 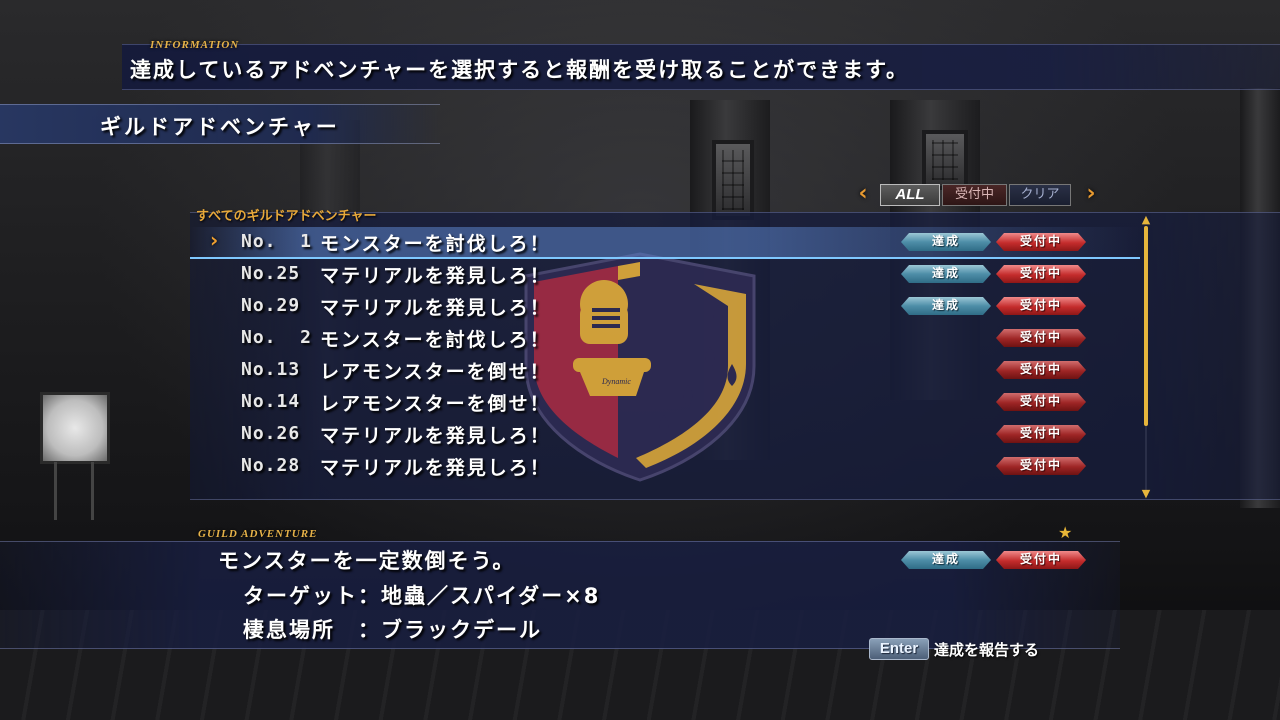 I want to click on page-title: ギルドアドベンチャー, so click(x=220, y=127).